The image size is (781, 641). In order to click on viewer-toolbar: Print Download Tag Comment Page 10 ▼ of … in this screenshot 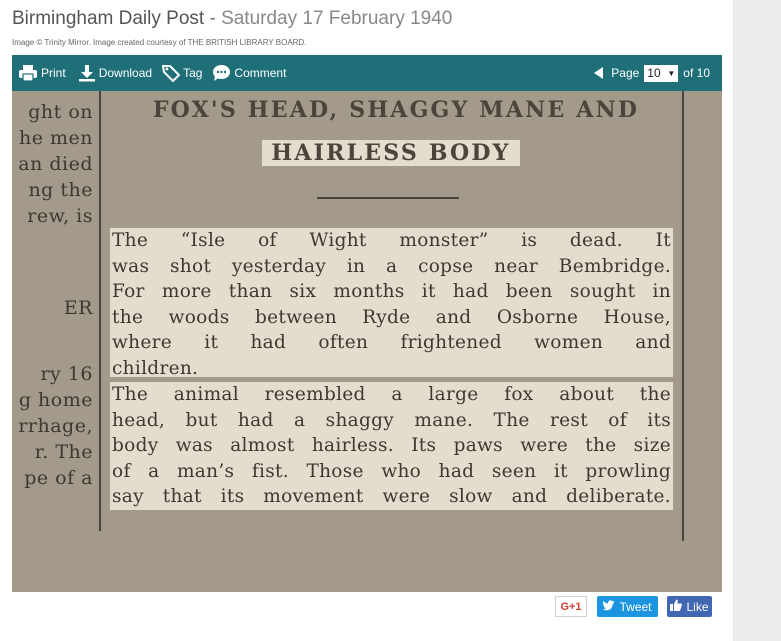, I will do `click(367, 73)`.